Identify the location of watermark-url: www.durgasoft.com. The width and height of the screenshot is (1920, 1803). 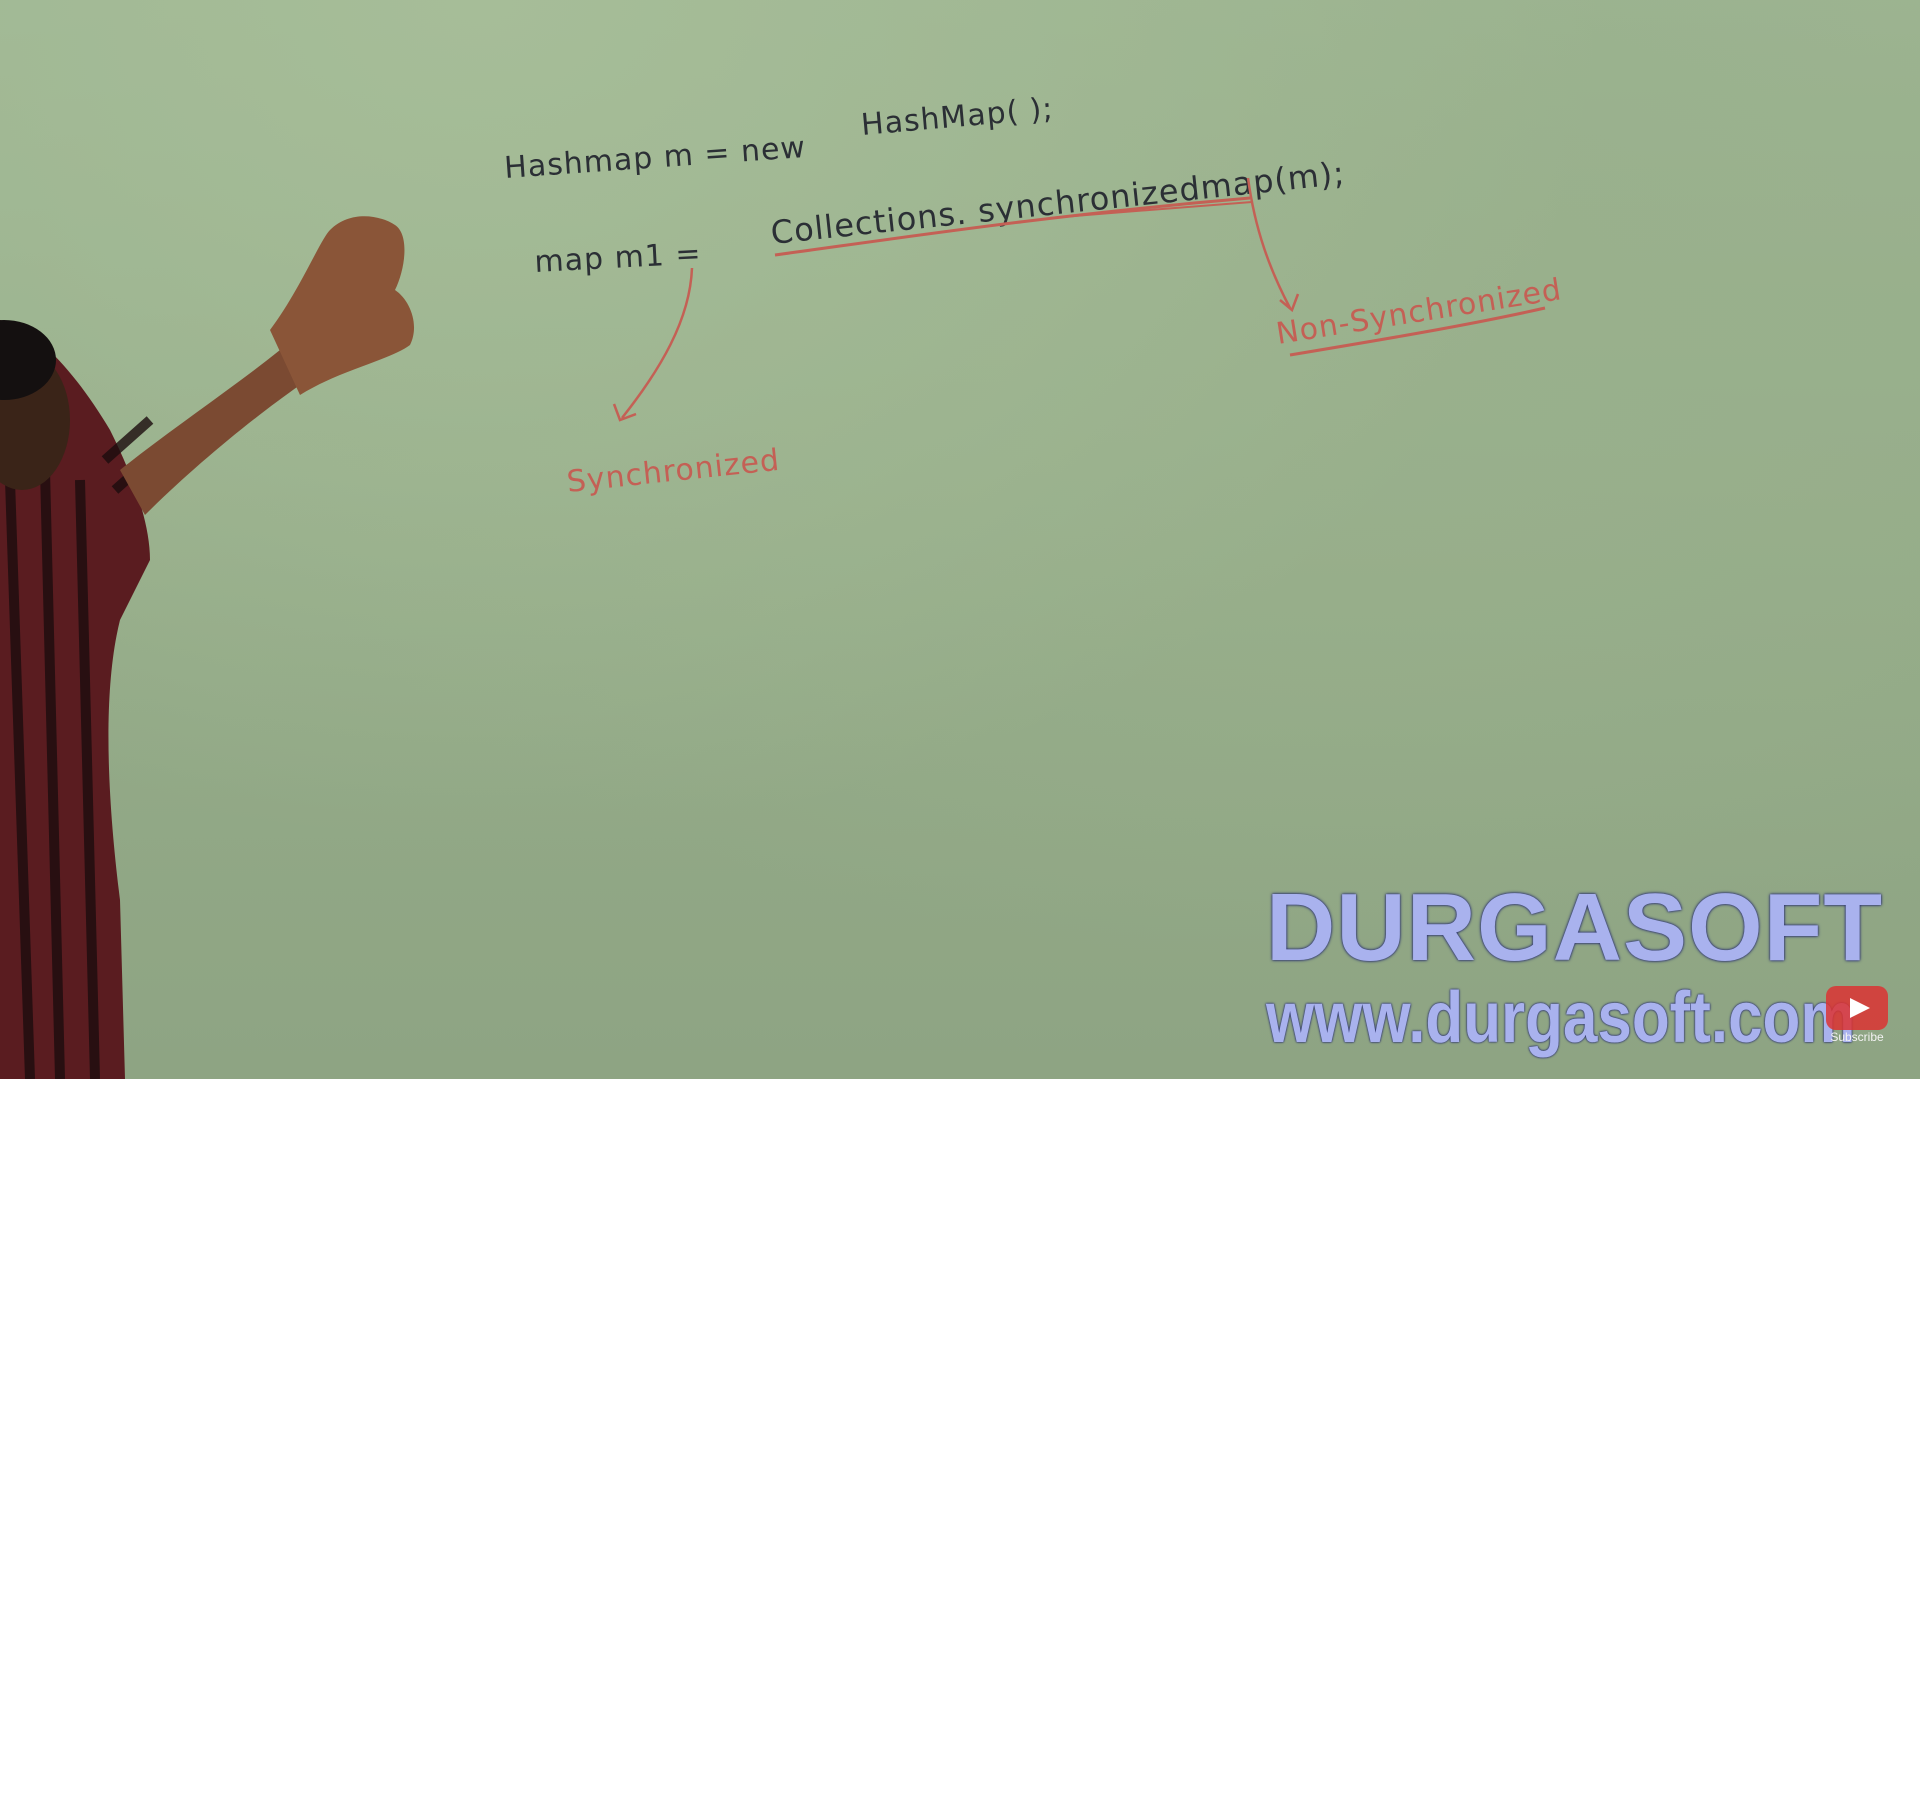
(1561, 1018).